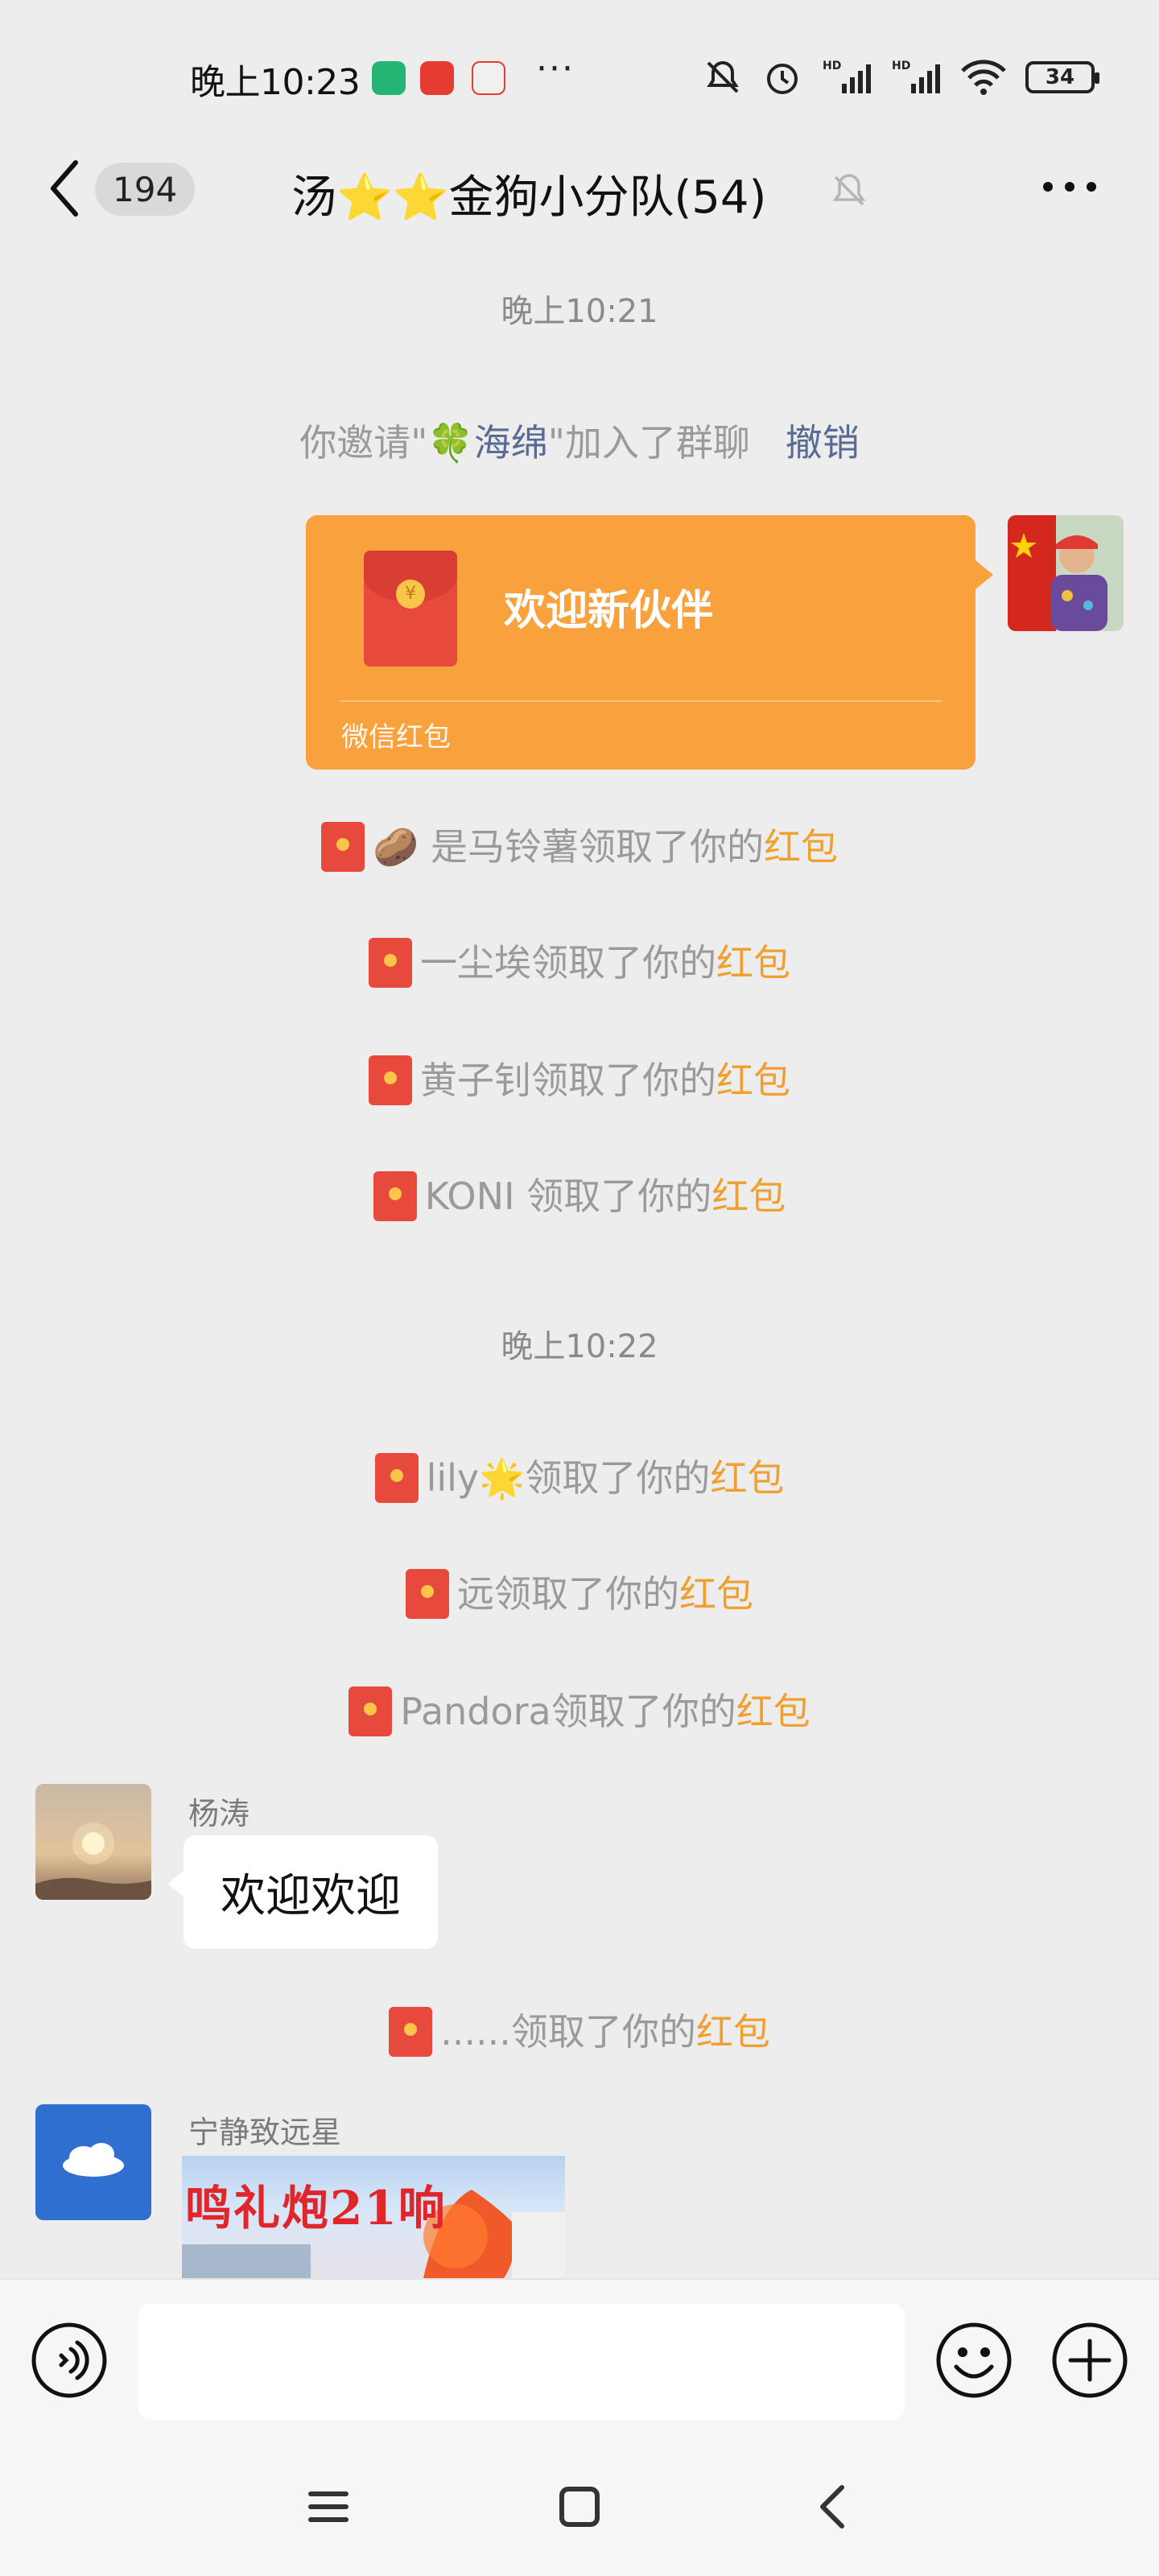 This screenshot has height=2576, width=1159. I want to click on my-avatar, so click(1066, 573).